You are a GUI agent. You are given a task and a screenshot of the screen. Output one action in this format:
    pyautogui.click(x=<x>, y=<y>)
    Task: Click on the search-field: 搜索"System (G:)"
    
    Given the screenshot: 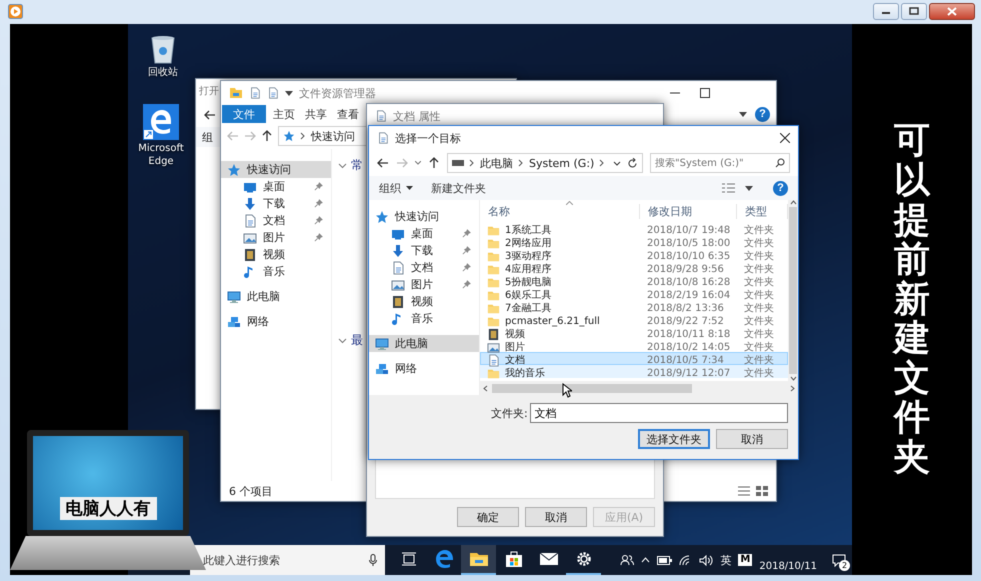 What is the action you would take?
    pyautogui.click(x=712, y=163)
    